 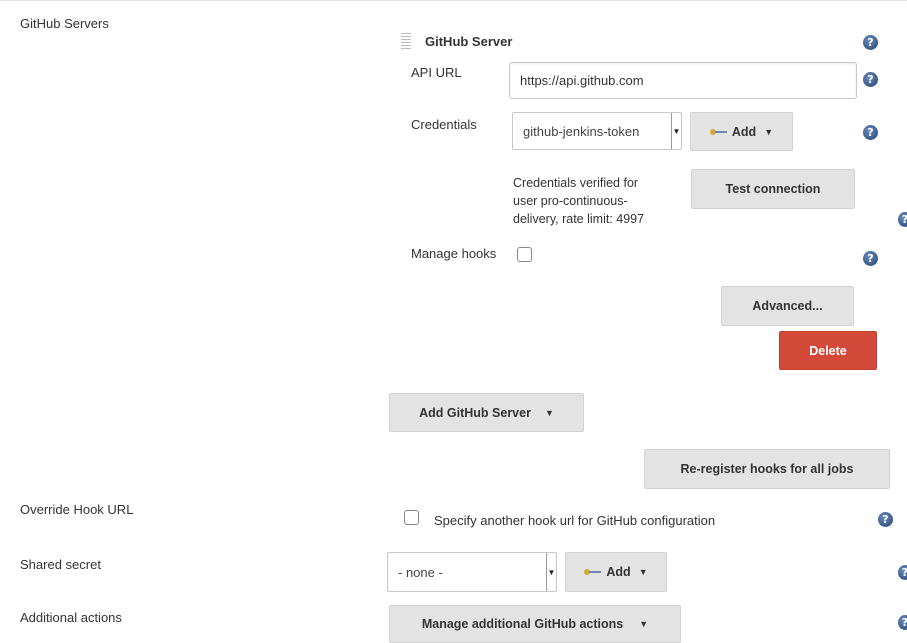 What do you see at coordinates (469, 41) in the screenshot?
I see `github-server-title: GitHub Server` at bounding box center [469, 41].